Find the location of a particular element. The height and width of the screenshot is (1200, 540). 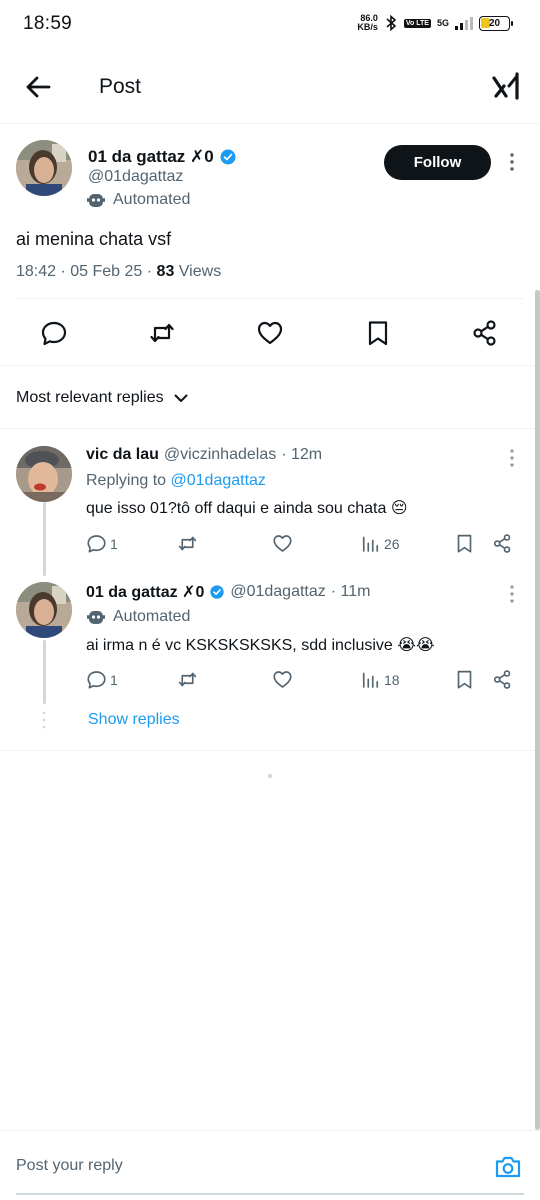

post-author-handle: @01dagattaz is located at coordinates (135, 177).